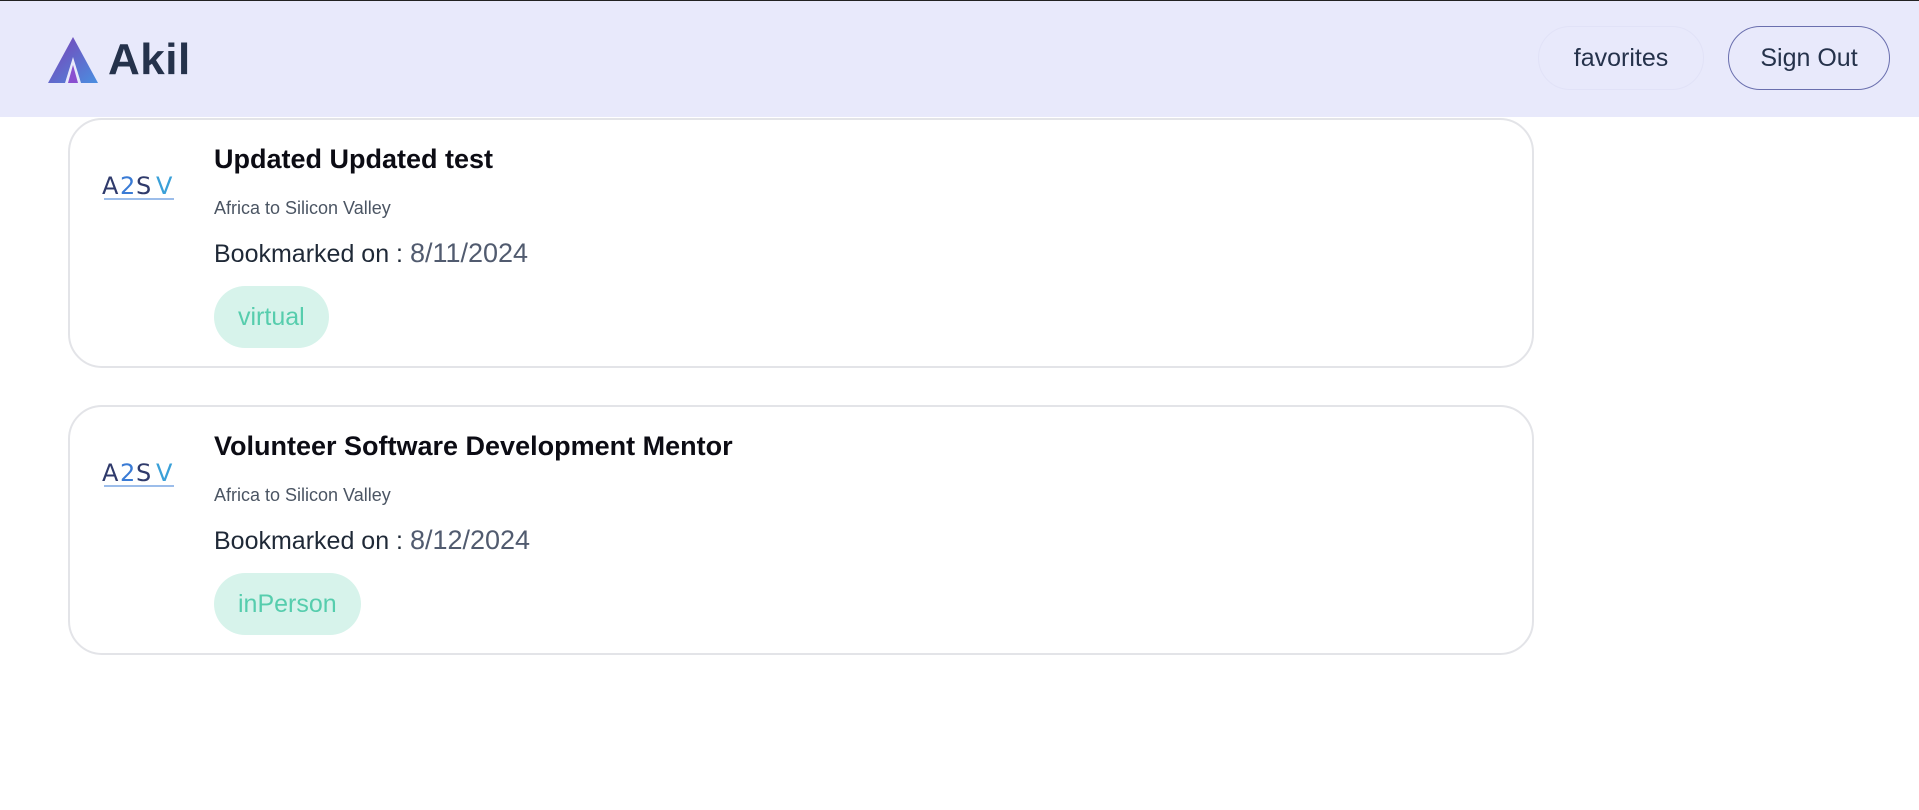 Image resolution: width=1919 pixels, height=810 pixels. I want to click on bookmarked-date-row: Bookmarked on : 8/11/2024, so click(371, 253).